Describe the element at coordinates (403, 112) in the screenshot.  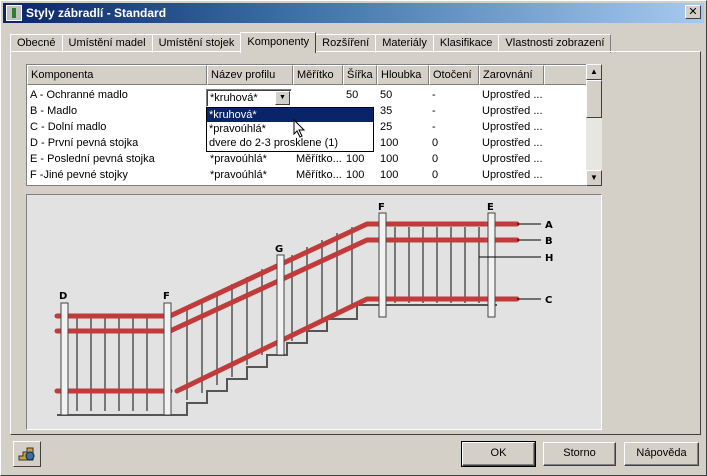
I see `table-cell-hloubka: 35` at that location.